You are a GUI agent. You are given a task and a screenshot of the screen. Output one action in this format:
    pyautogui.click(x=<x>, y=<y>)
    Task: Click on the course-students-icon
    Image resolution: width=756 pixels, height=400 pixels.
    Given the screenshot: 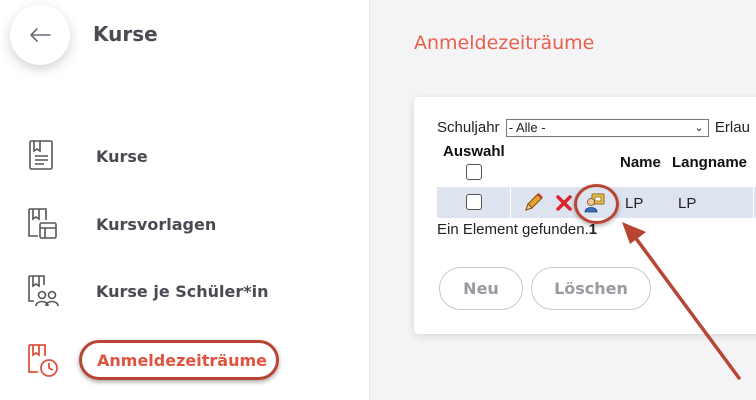 What is the action you would take?
    pyautogui.click(x=42, y=291)
    